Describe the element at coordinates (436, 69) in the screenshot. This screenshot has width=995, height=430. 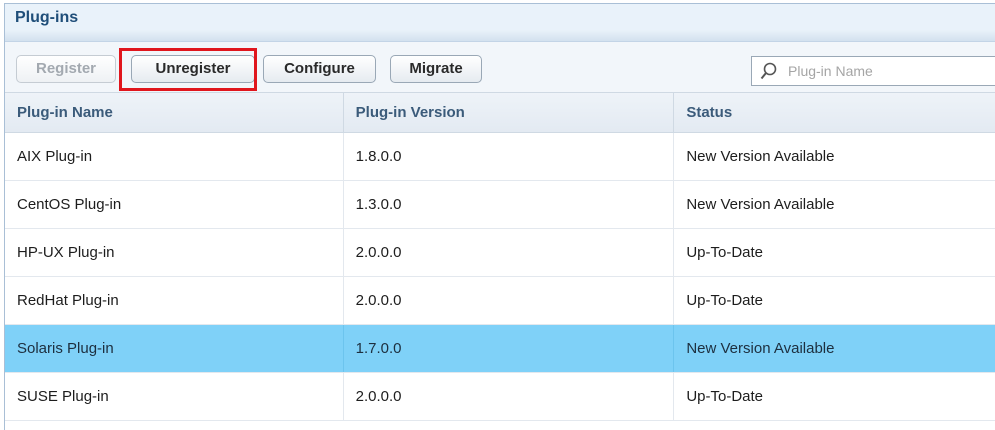
I see `migrate-button: Migrate` at that location.